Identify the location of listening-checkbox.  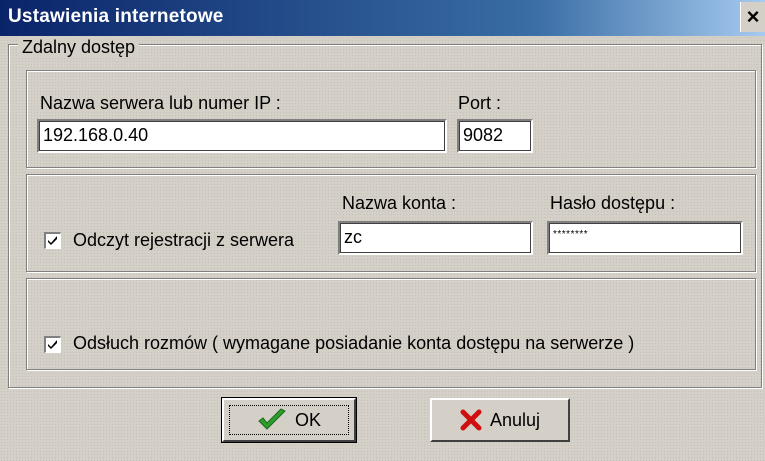
(52, 344).